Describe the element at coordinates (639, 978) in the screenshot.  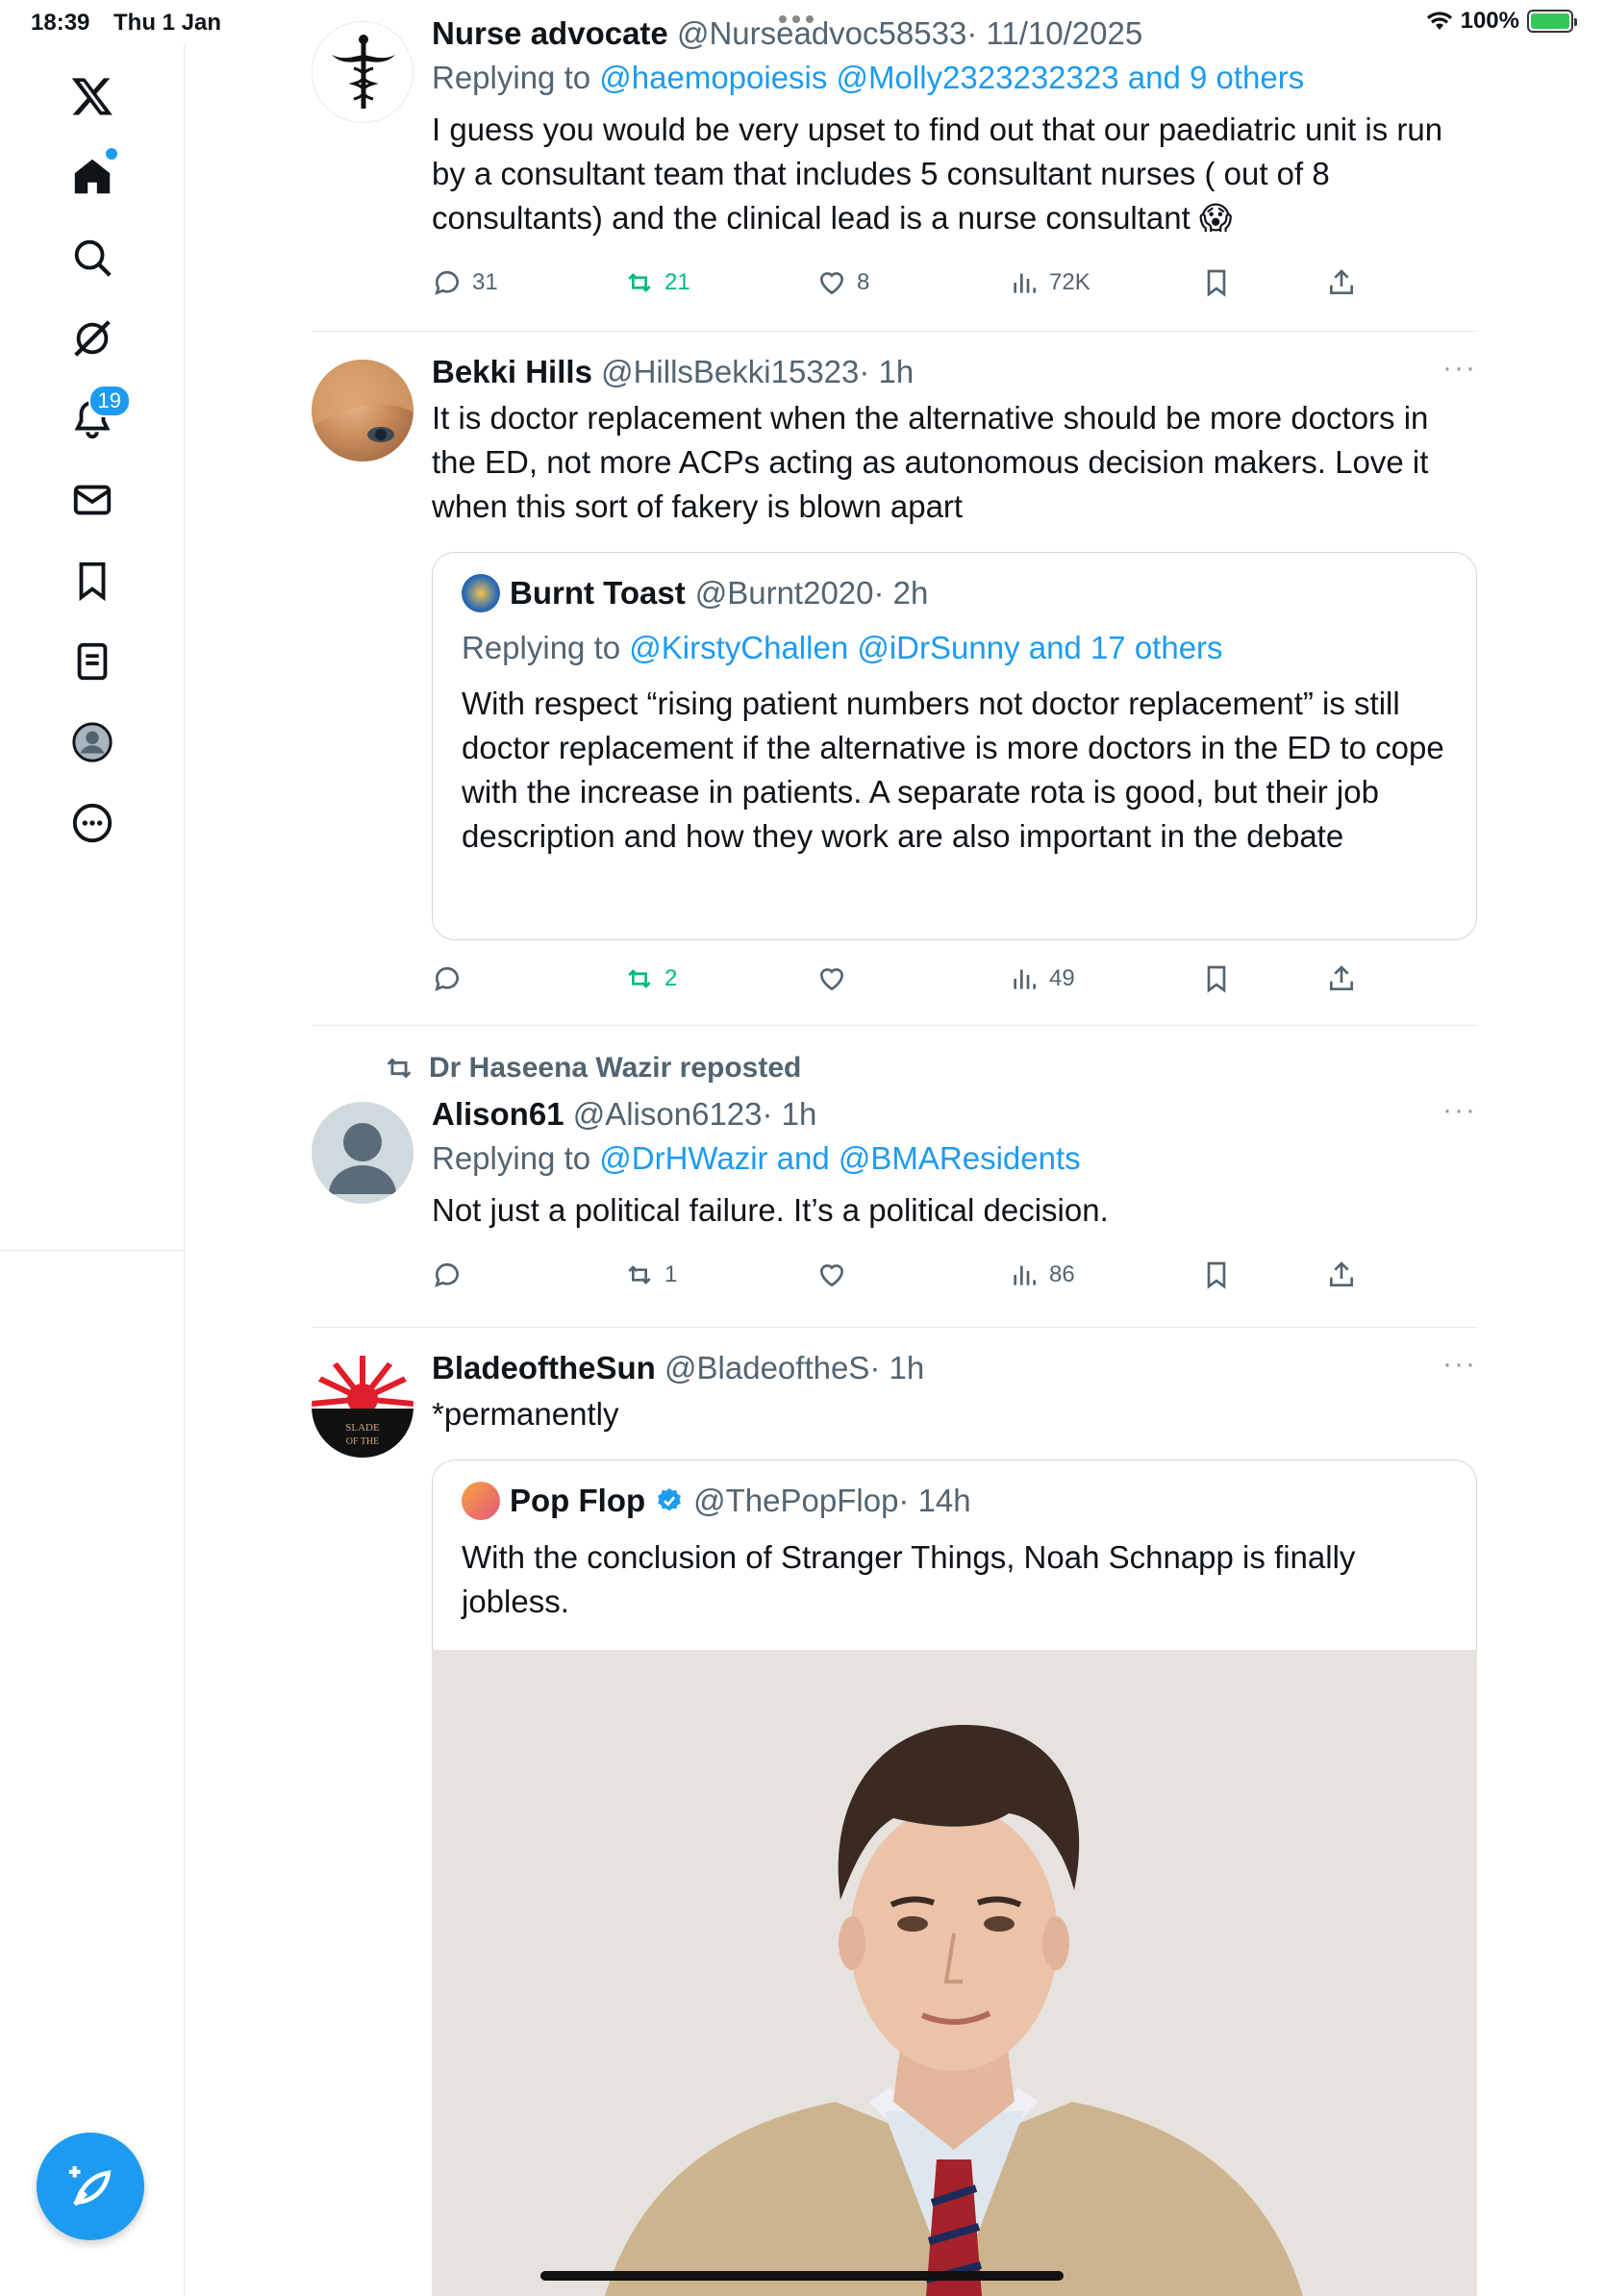
I see `repost-icon` at that location.